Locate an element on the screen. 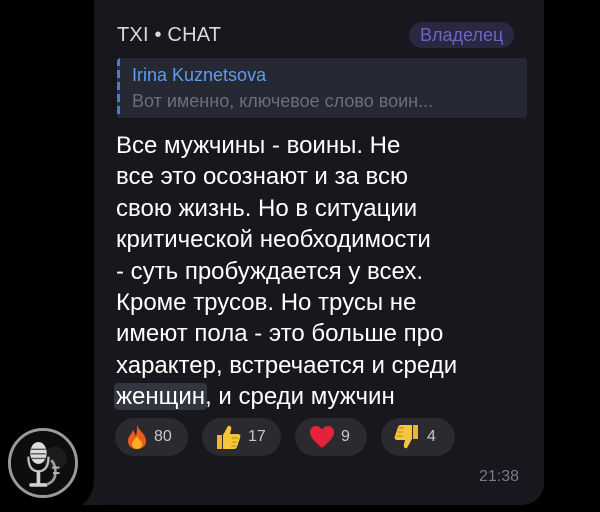 This screenshot has height=512, width=600. message-line: Все мужчины - воины. Не is located at coordinates (258, 145).